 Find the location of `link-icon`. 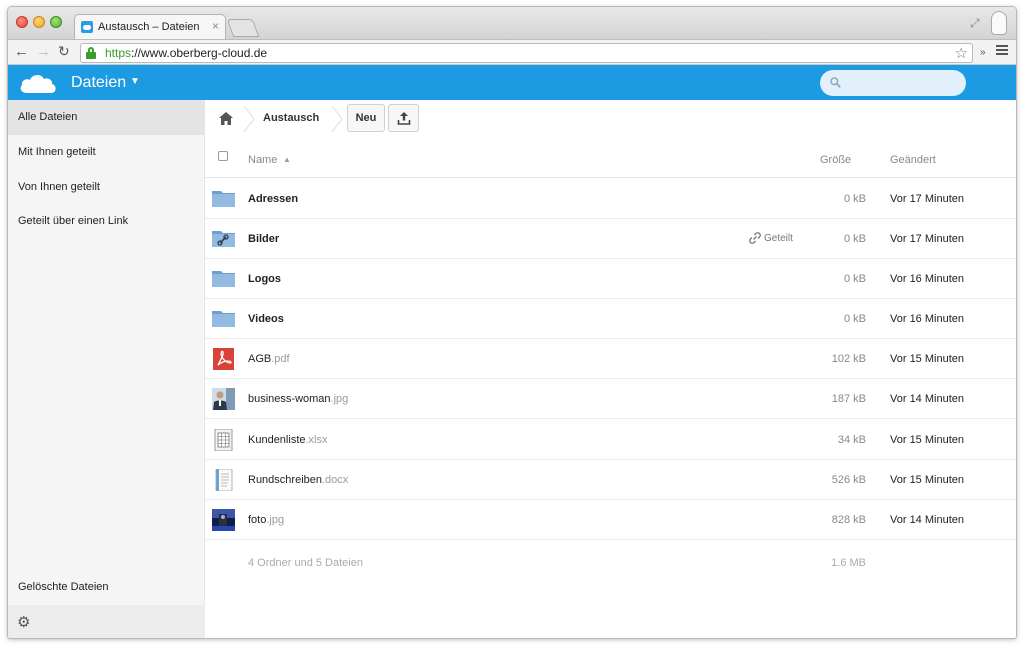

link-icon is located at coordinates (755, 238).